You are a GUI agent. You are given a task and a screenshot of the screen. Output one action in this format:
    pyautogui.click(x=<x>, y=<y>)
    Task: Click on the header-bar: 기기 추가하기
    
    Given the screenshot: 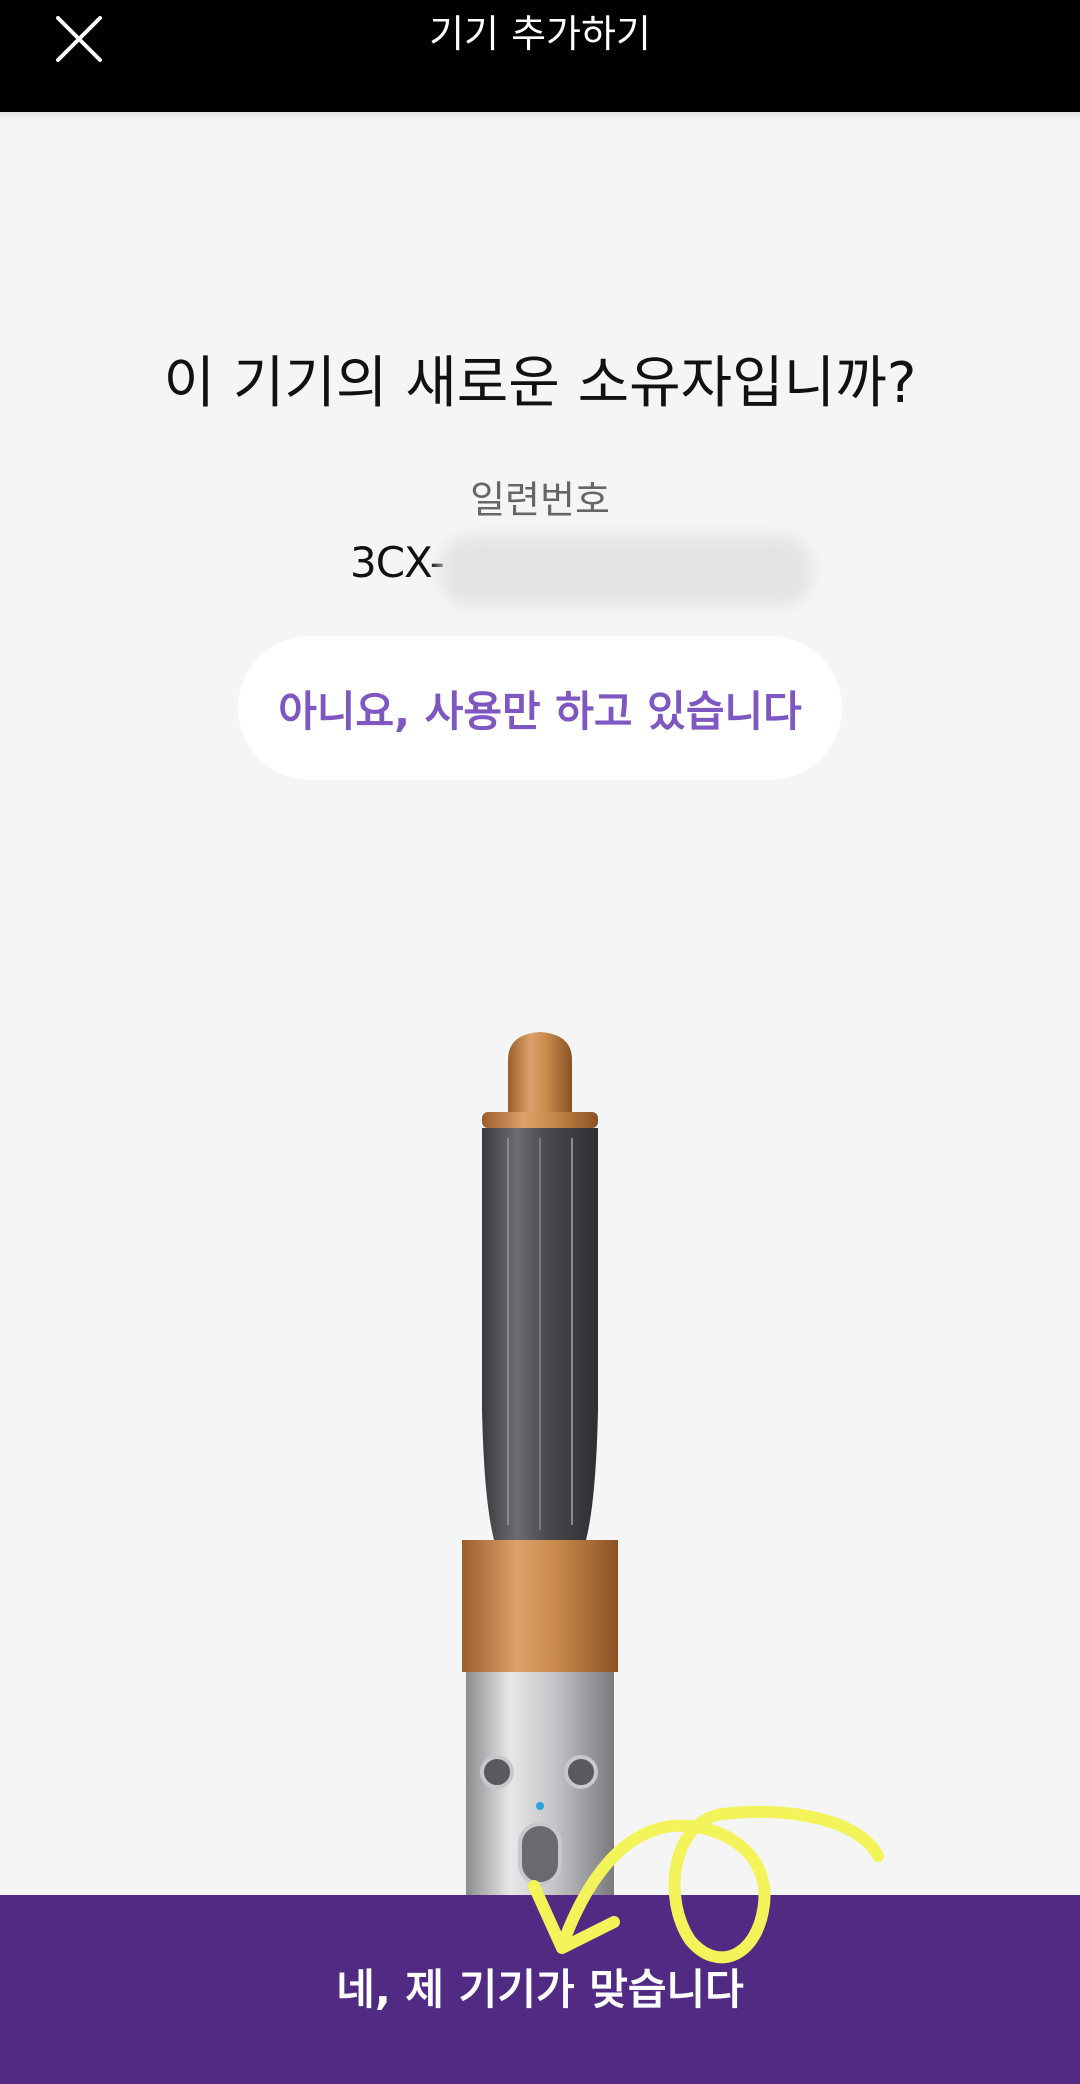 What is the action you would take?
    pyautogui.click(x=540, y=56)
    